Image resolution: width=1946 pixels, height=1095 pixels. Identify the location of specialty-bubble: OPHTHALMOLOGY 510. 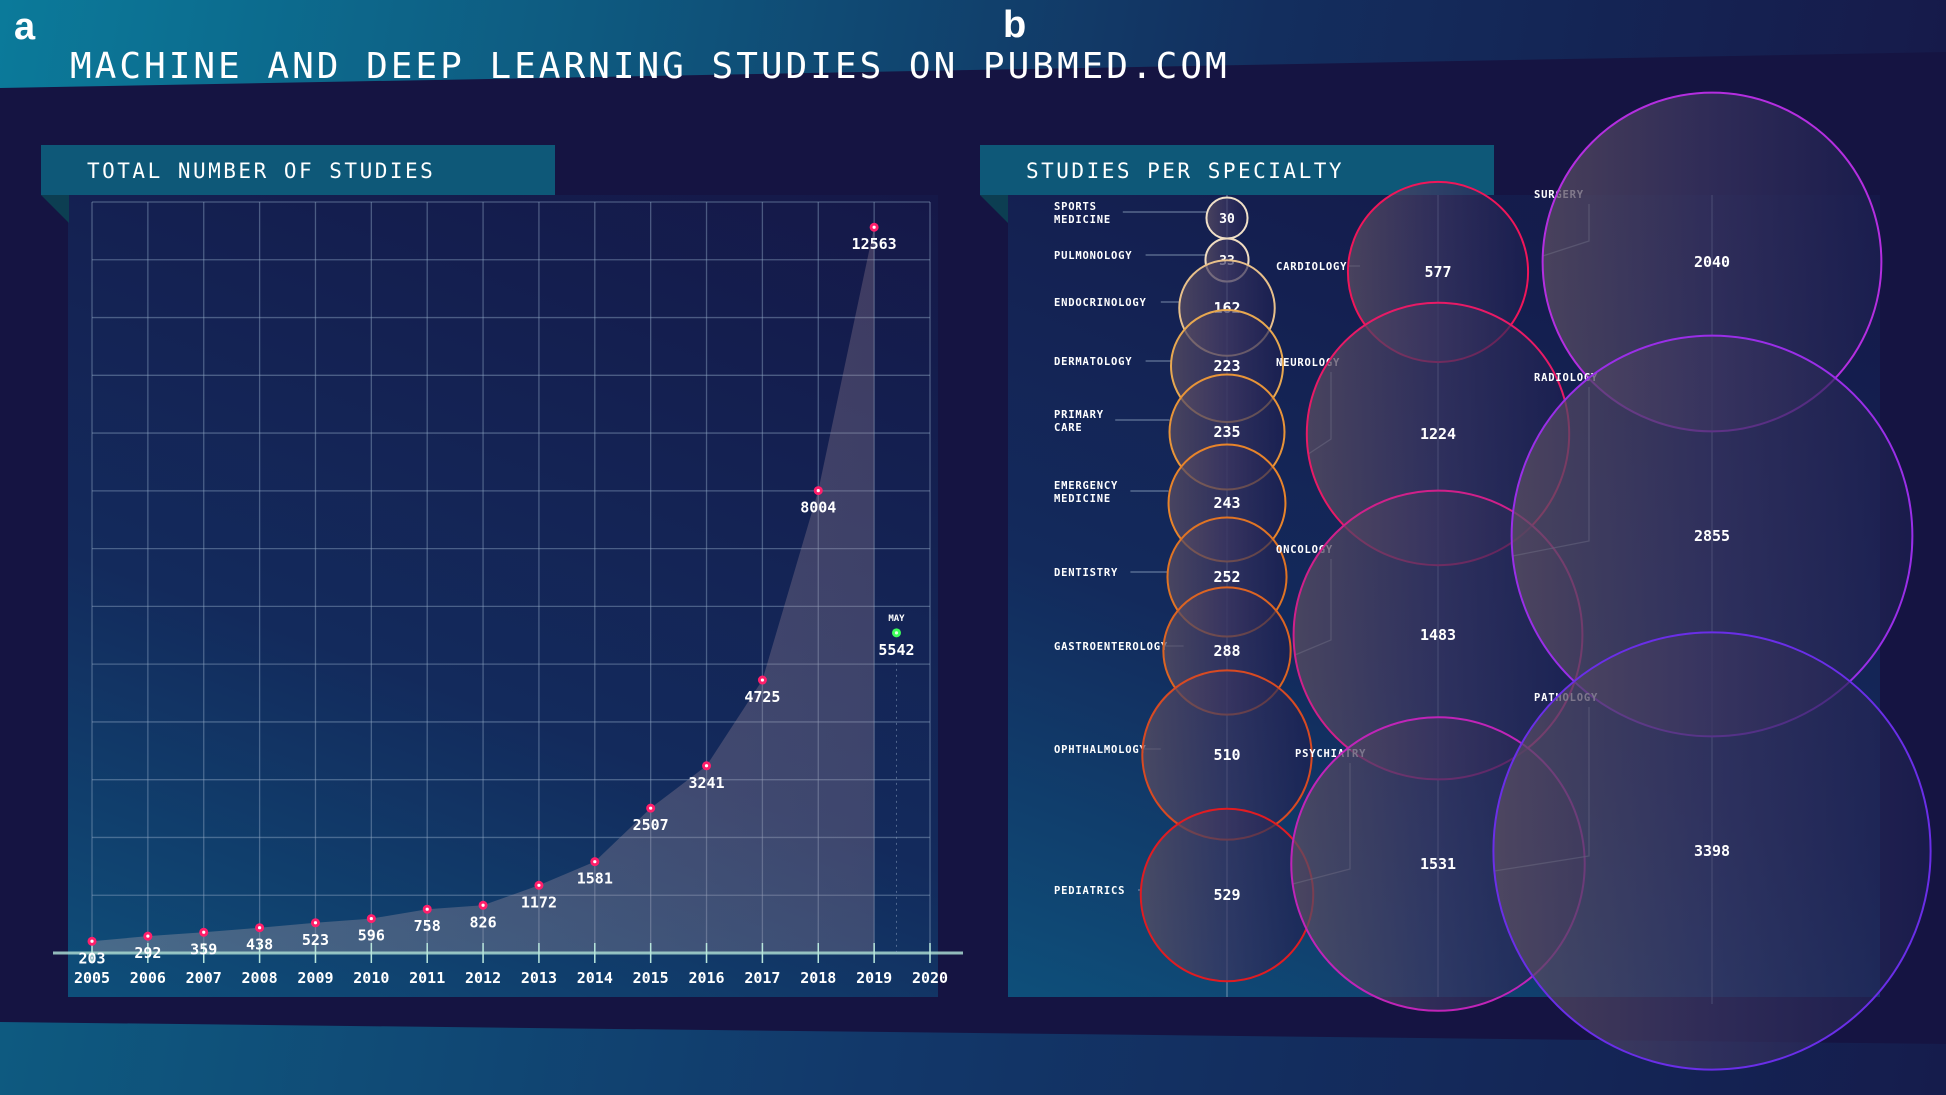
(1183, 755).